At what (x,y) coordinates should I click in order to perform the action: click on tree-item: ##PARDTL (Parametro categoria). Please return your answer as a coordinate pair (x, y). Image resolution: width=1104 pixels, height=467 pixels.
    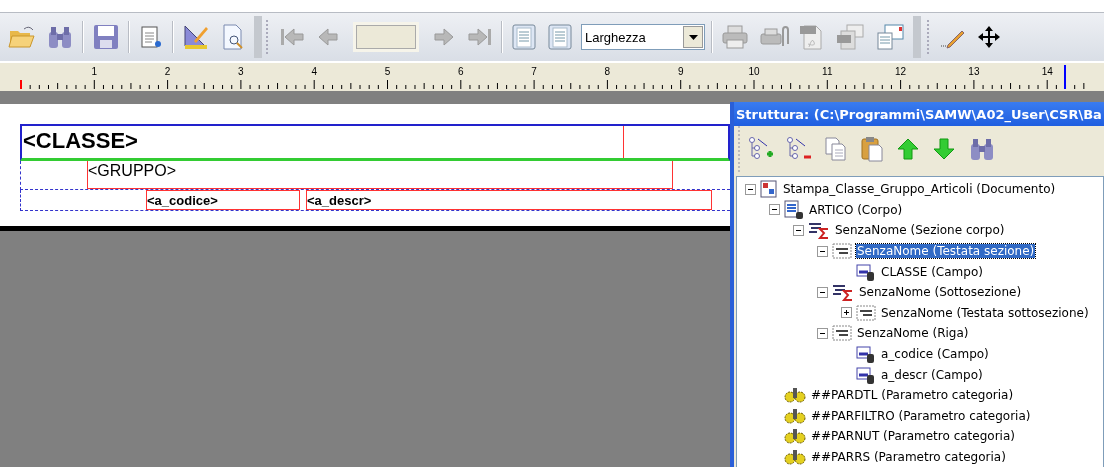
    Looking at the image, I should click on (912, 395).